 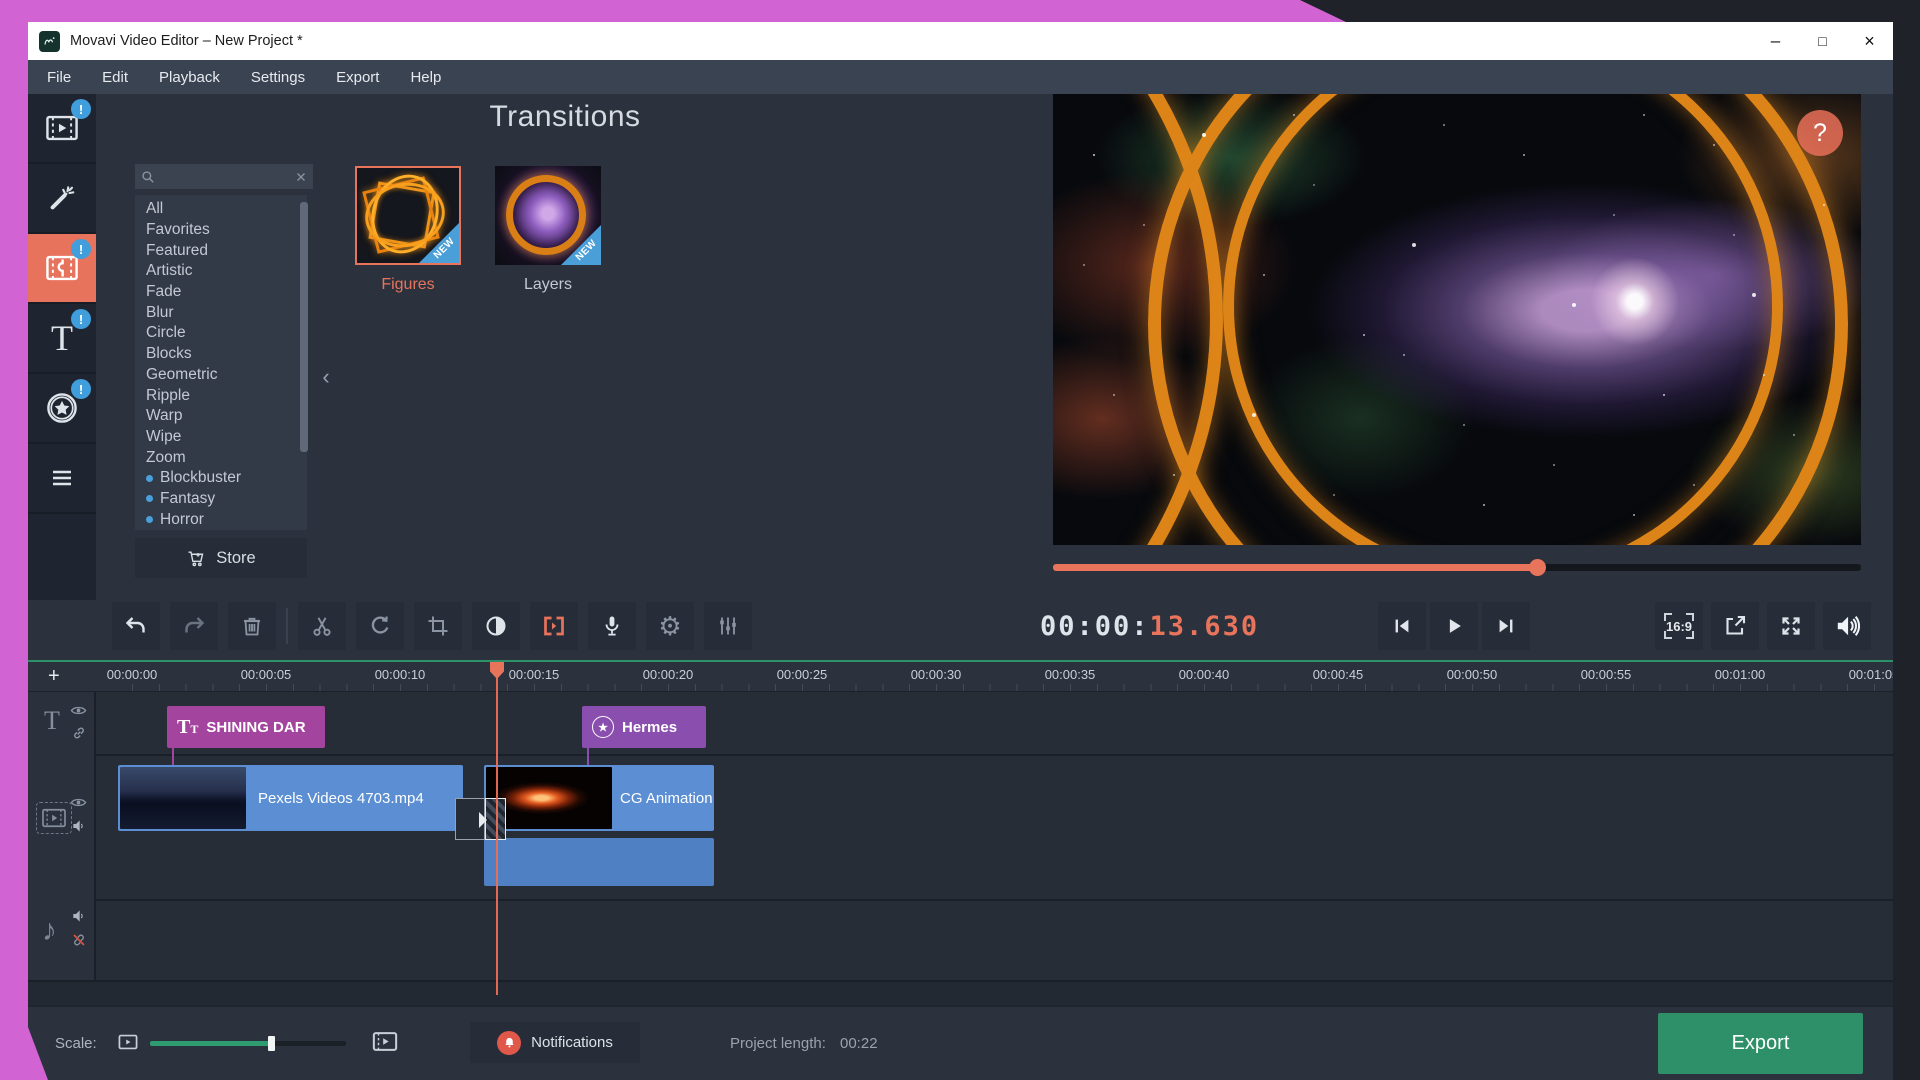 I want to click on sliders-icon, so click(x=728, y=626).